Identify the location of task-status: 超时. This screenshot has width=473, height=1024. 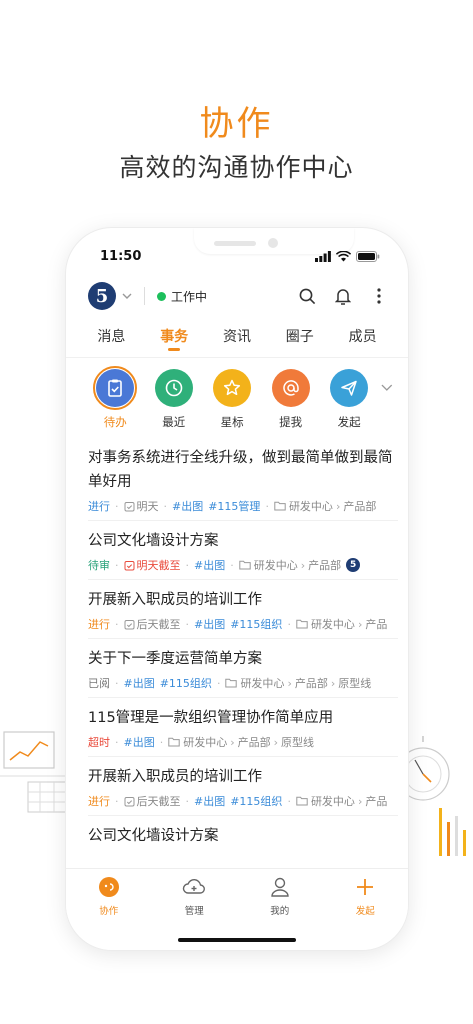
(99, 742).